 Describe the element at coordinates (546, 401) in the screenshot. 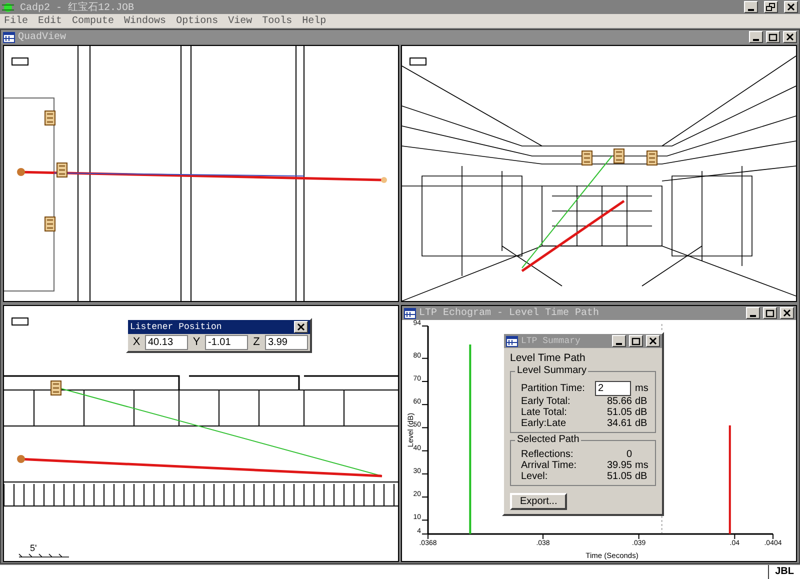

I see `field-label: Early Total:` at that location.